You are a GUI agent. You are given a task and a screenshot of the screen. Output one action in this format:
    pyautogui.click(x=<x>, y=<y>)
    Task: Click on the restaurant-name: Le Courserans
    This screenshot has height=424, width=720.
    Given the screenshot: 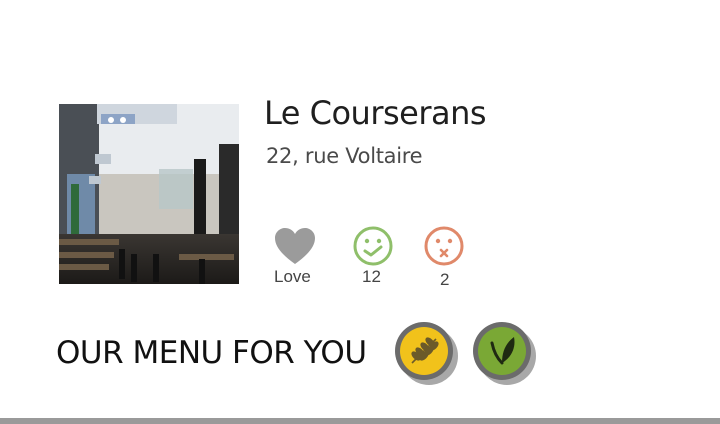 What is the action you would take?
    pyautogui.click(x=375, y=113)
    